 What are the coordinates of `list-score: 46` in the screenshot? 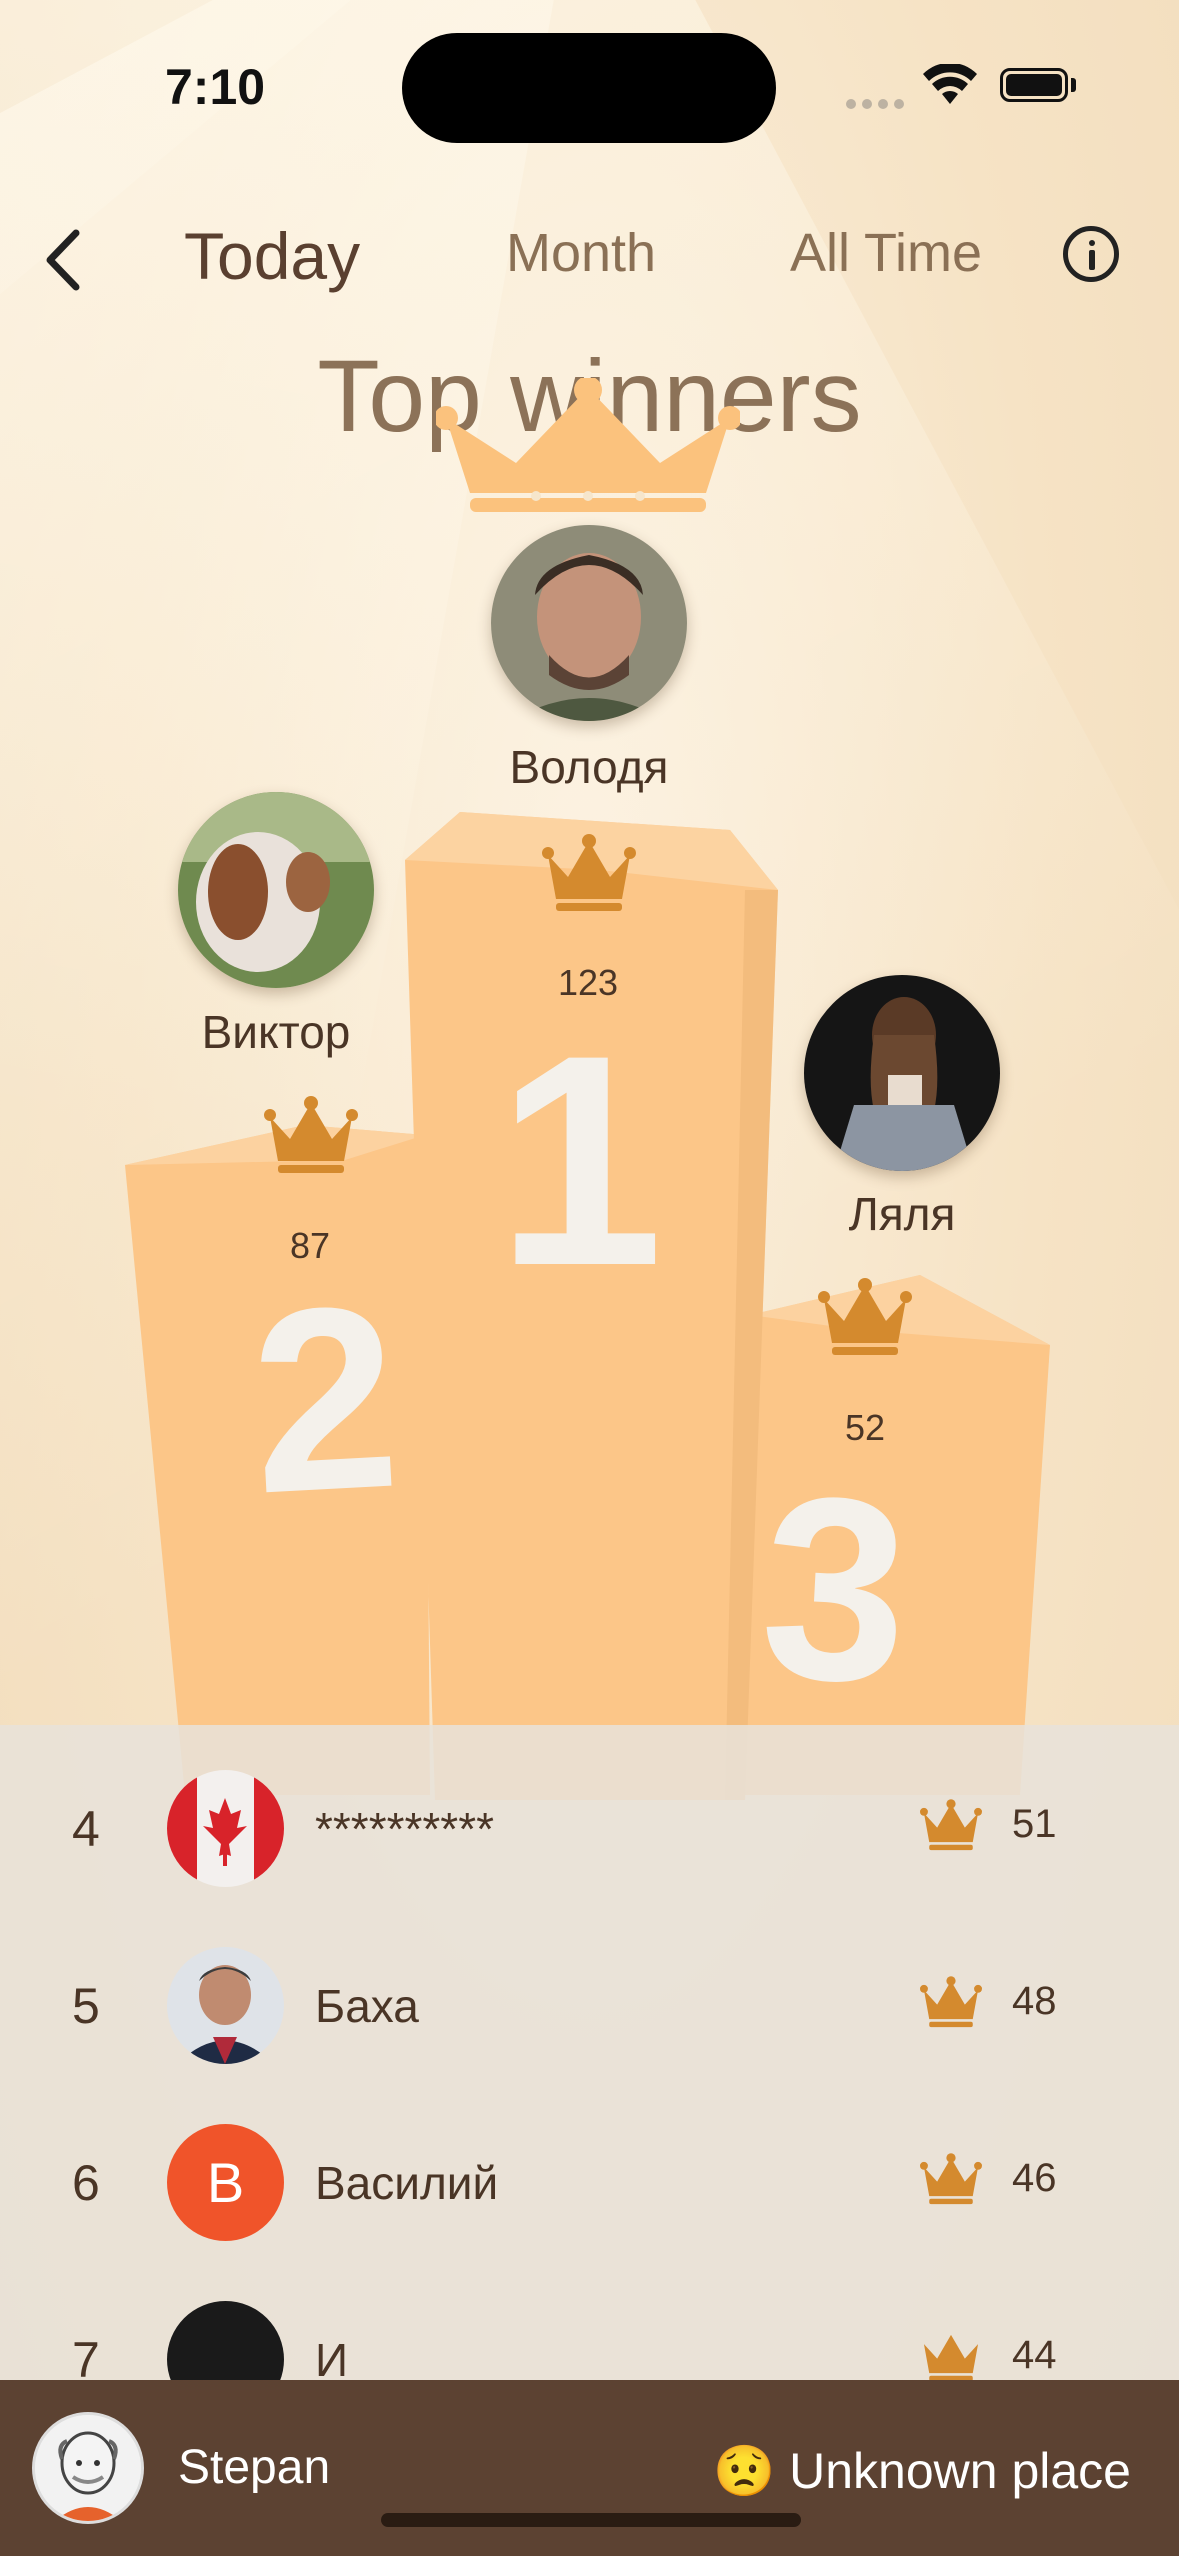 It's located at (1034, 2178).